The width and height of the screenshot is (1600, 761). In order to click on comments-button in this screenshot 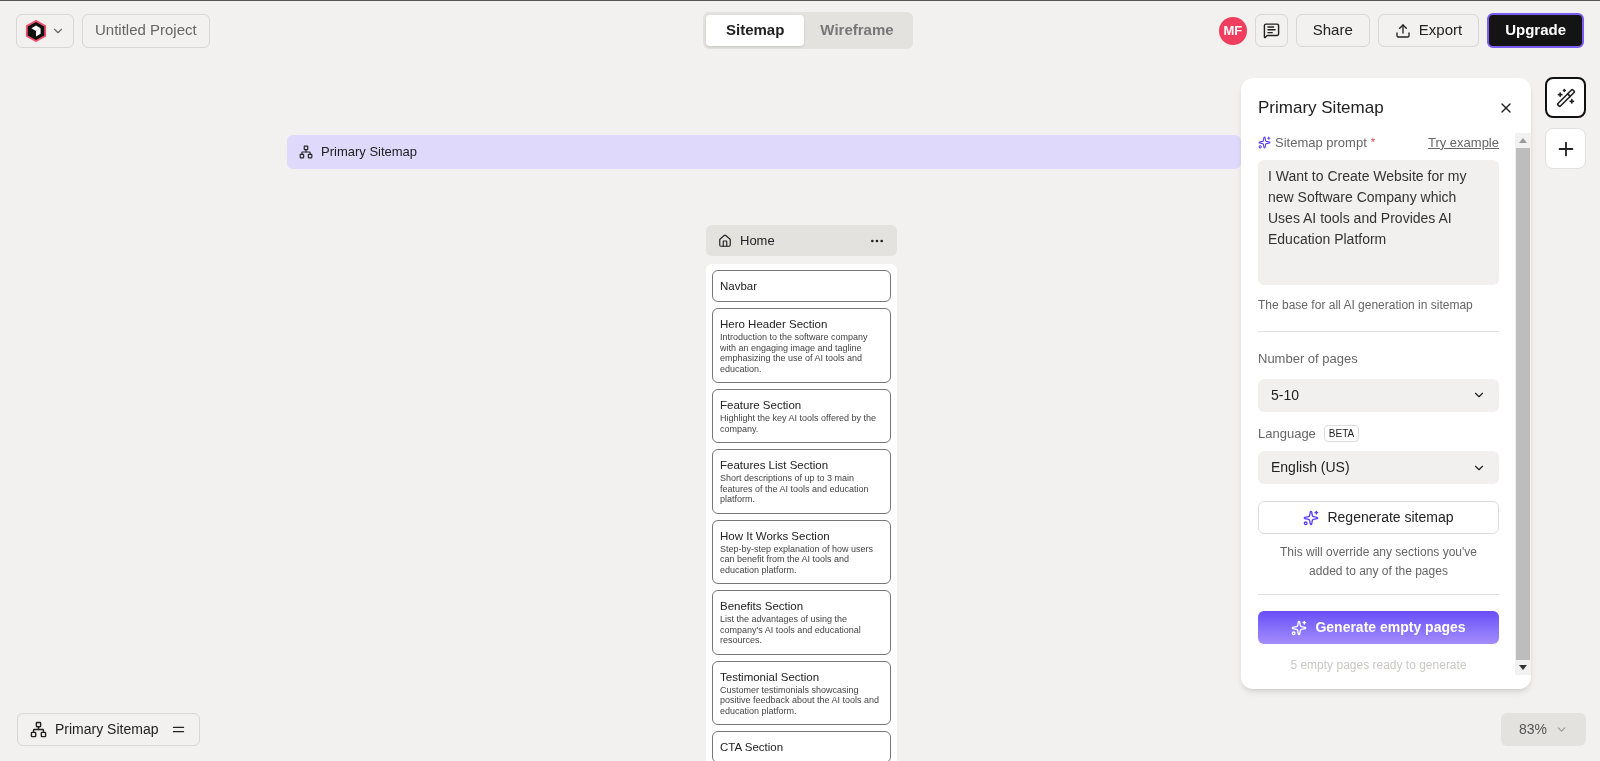, I will do `click(1271, 30)`.